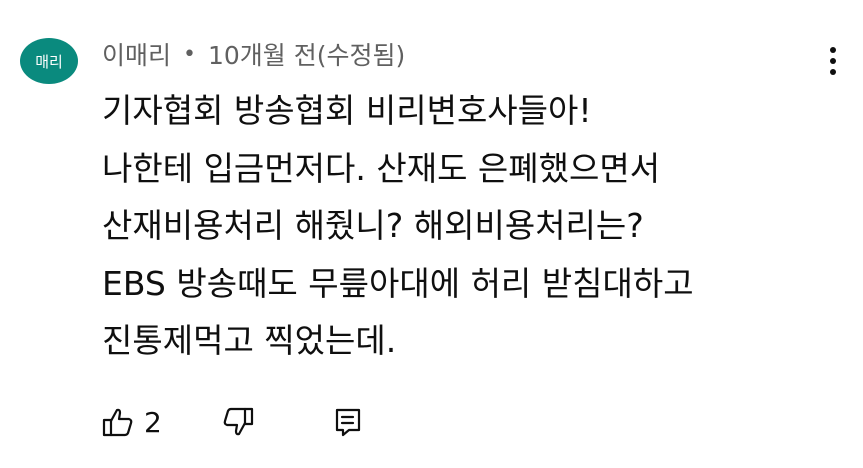 Image resolution: width=863 pixels, height=468 pixels. Describe the element at coordinates (361, 55) in the screenshot. I see `edited-label: (수정됨)` at that location.